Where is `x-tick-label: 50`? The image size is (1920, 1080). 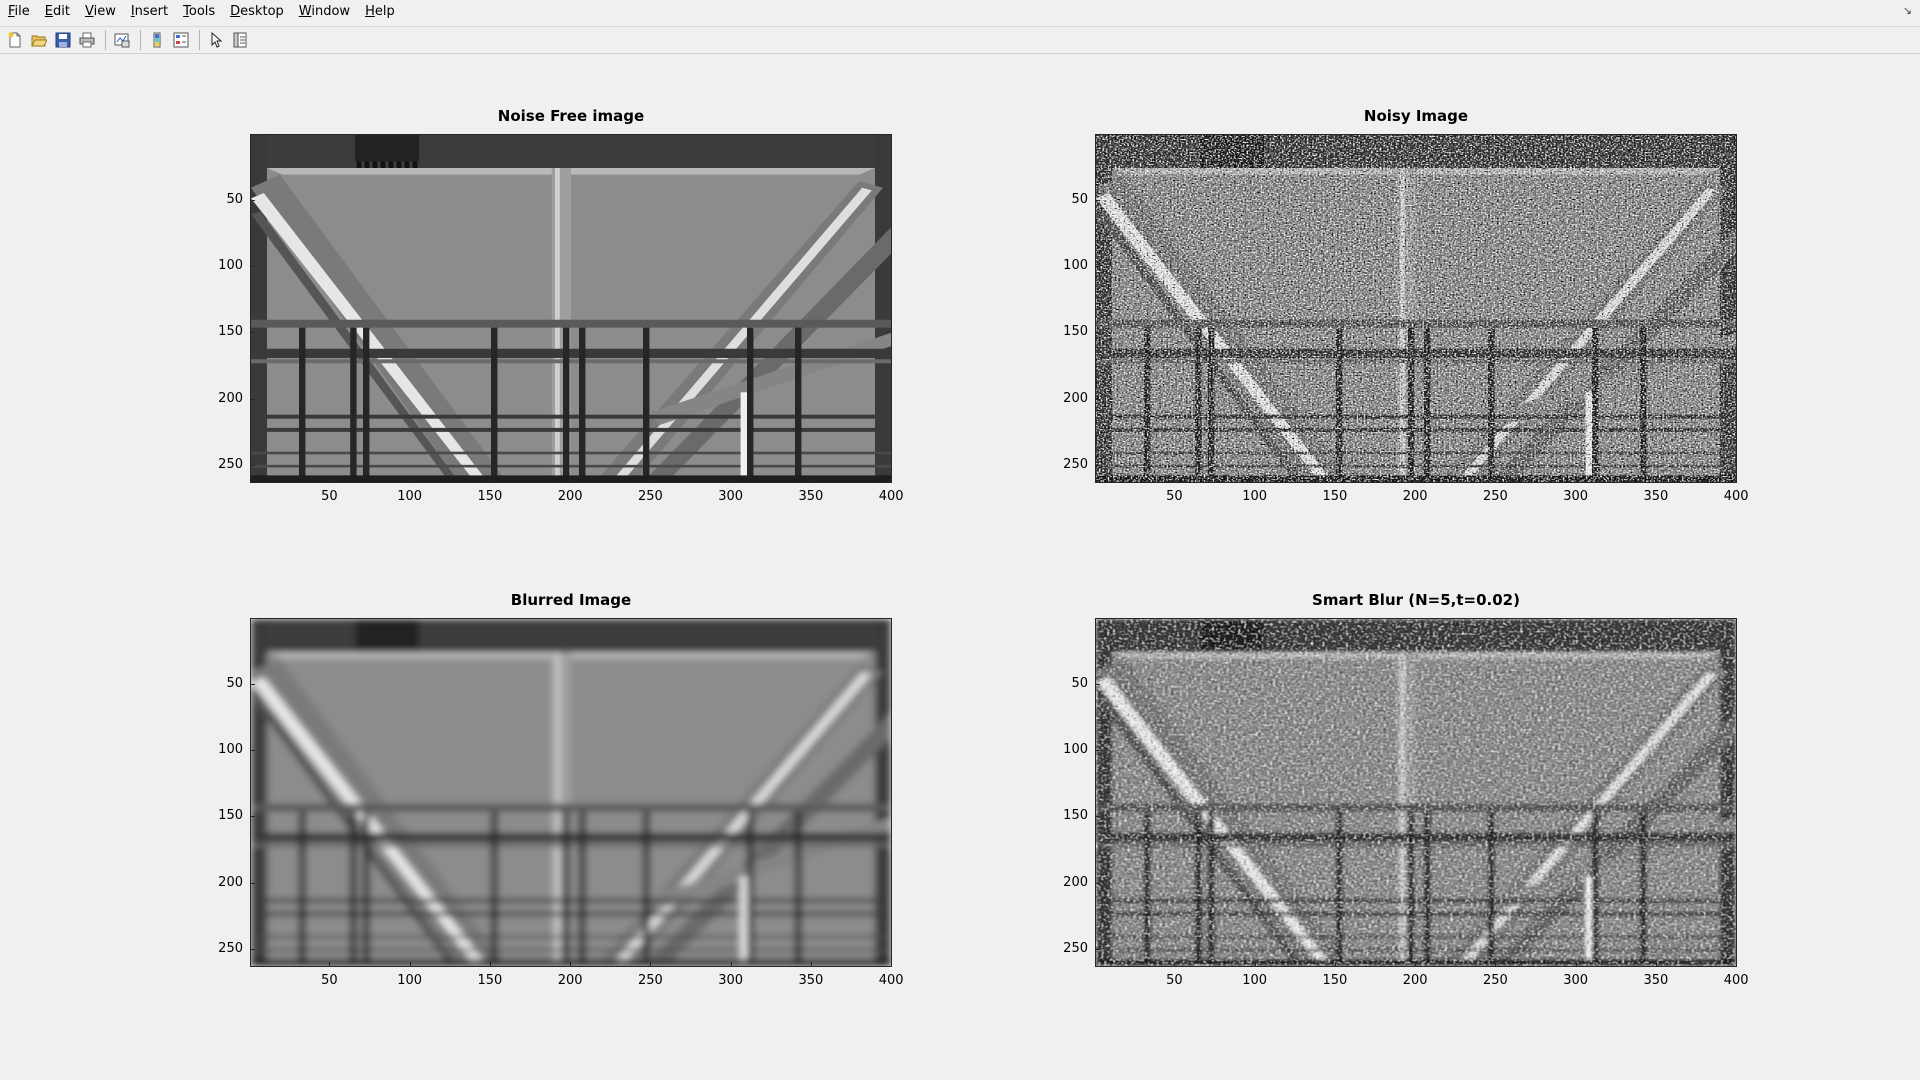 x-tick-label: 50 is located at coordinates (1174, 496).